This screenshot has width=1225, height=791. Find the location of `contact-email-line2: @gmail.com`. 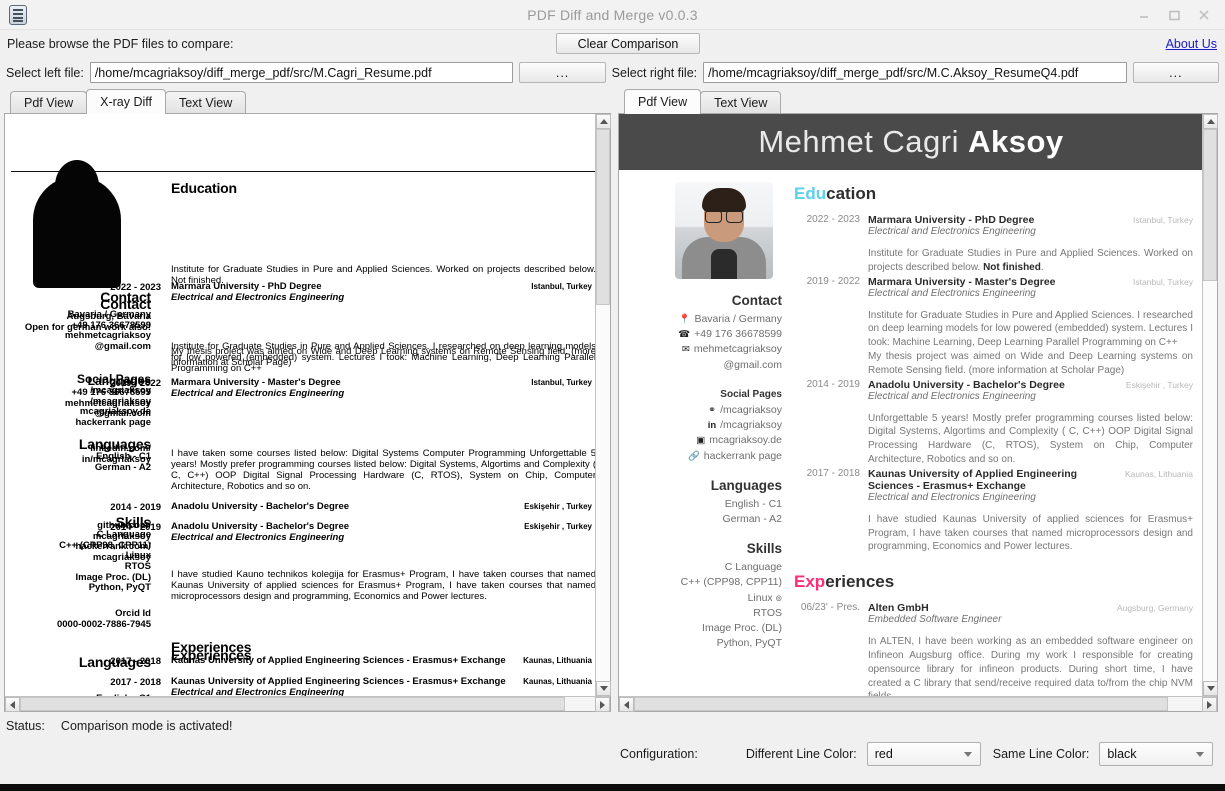

contact-email-line2: @gmail.com is located at coordinates (752, 364).